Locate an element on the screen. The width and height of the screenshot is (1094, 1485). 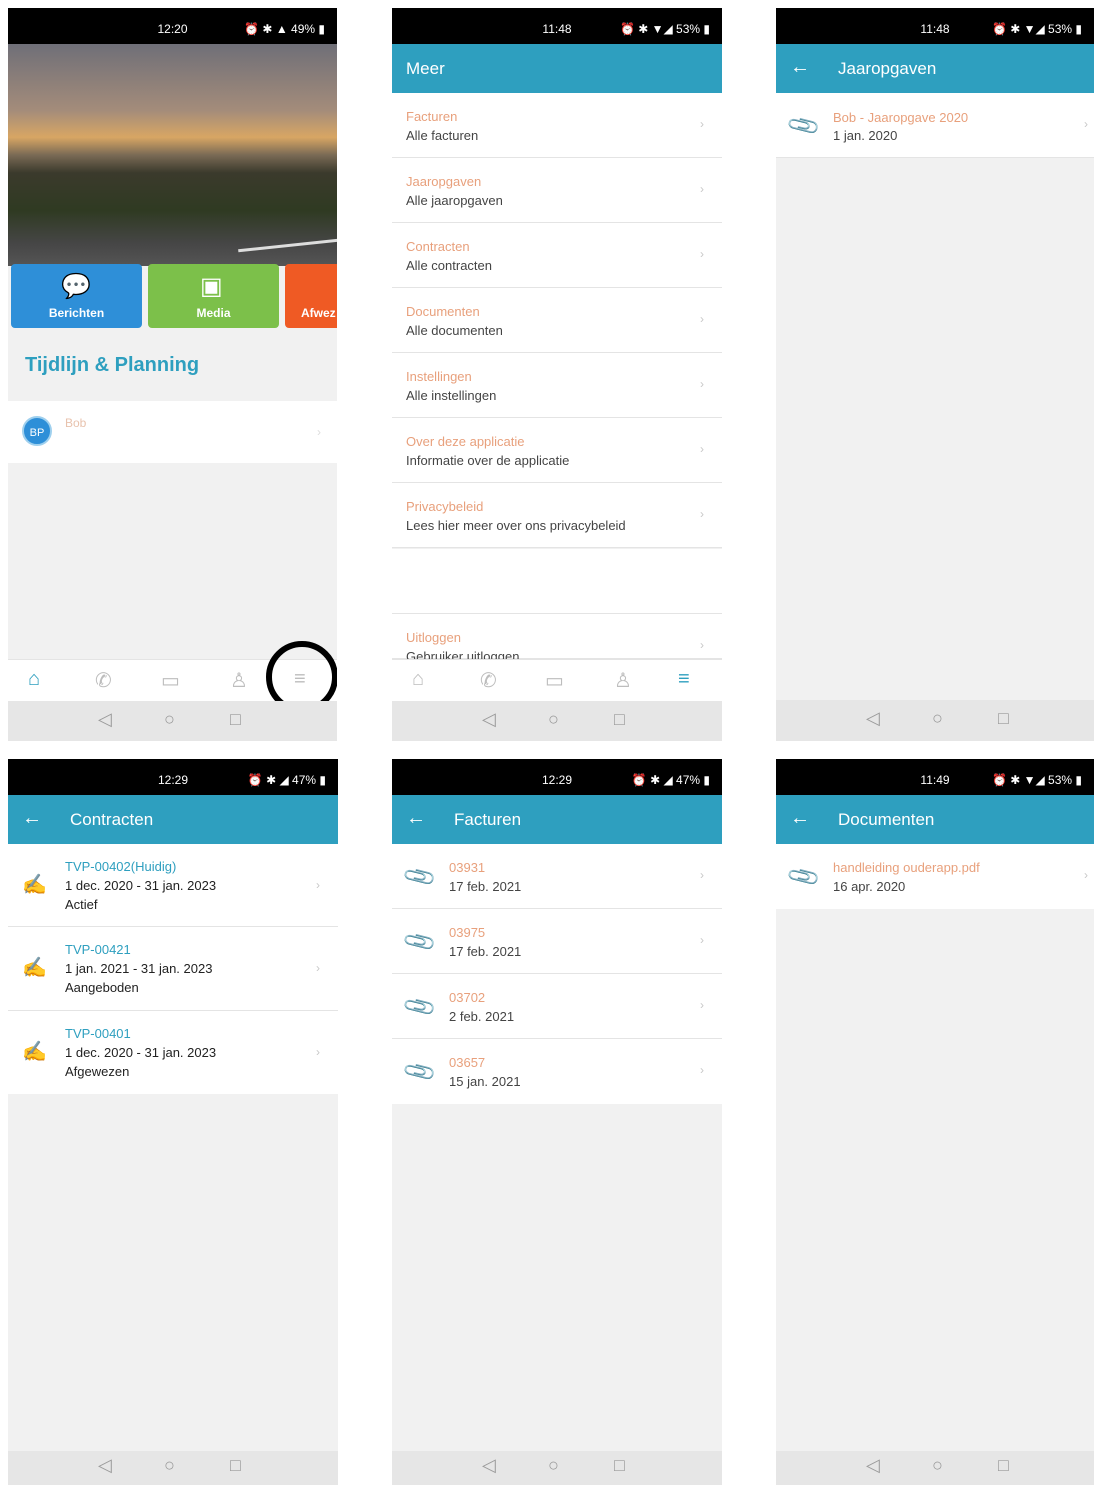
status-bar: 11:48 ⏰ ✱ ▼◢ 53% ▮ is located at coordinates (557, 26).